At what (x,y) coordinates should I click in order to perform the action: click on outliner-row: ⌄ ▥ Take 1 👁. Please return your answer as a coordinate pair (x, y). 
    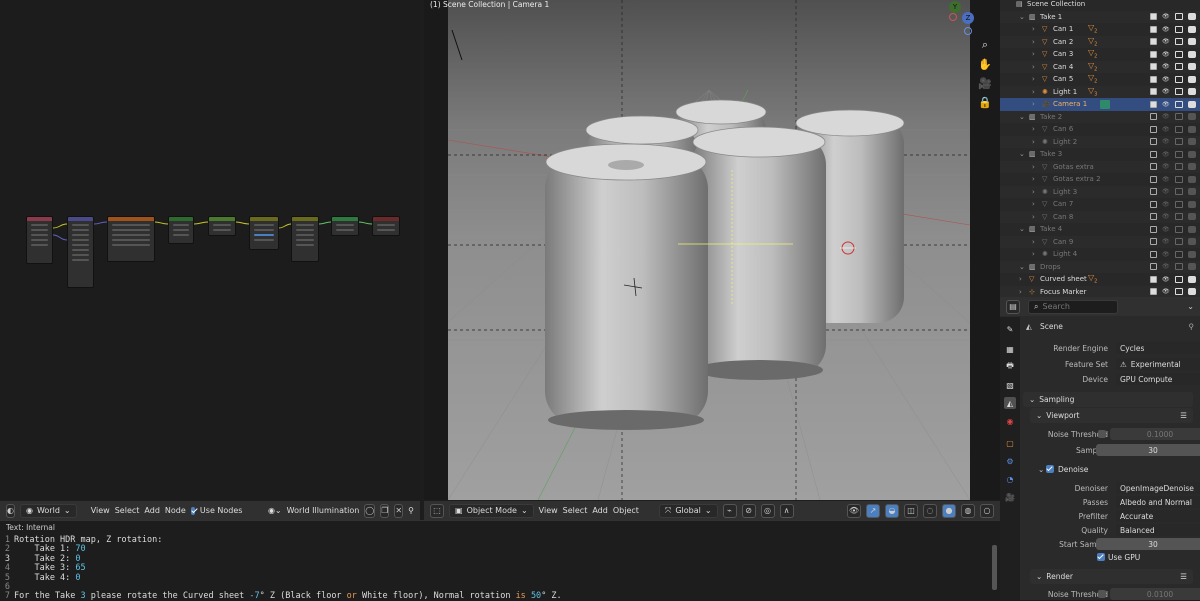
    Looking at the image, I should click on (1100, 16).